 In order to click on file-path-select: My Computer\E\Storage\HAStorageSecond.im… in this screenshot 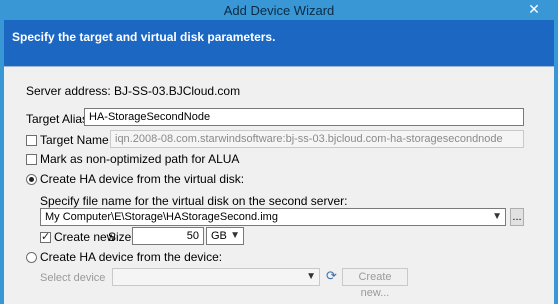, I will do `click(273, 217)`.